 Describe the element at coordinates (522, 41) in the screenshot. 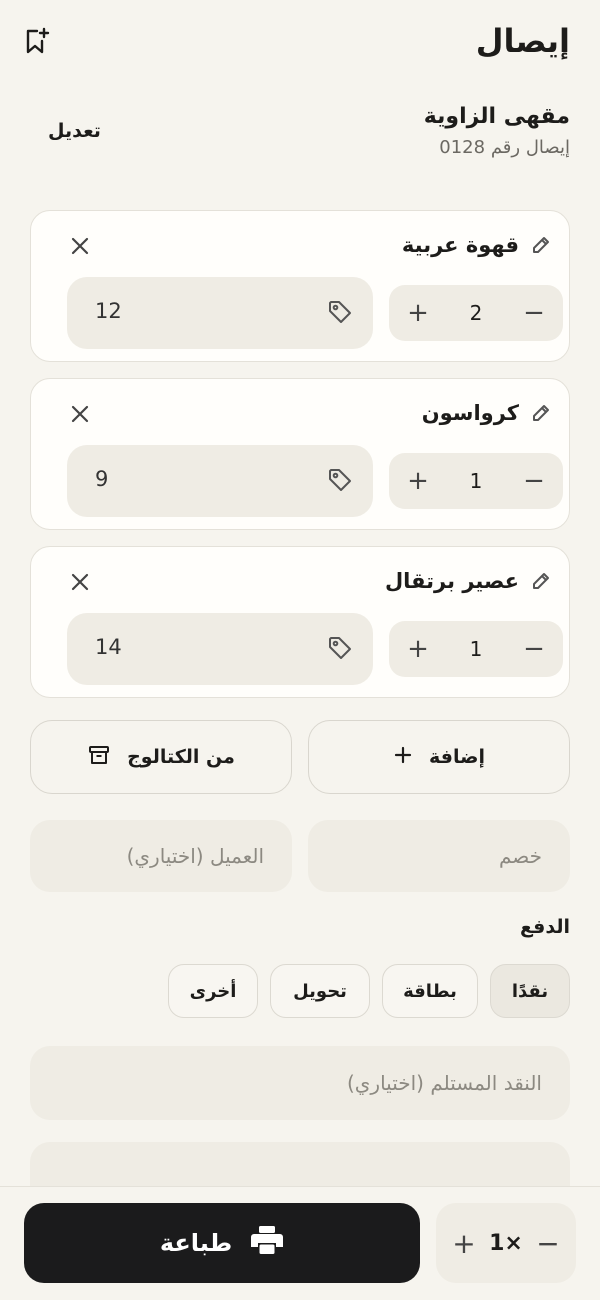

I see `page-title: إيصال` at that location.